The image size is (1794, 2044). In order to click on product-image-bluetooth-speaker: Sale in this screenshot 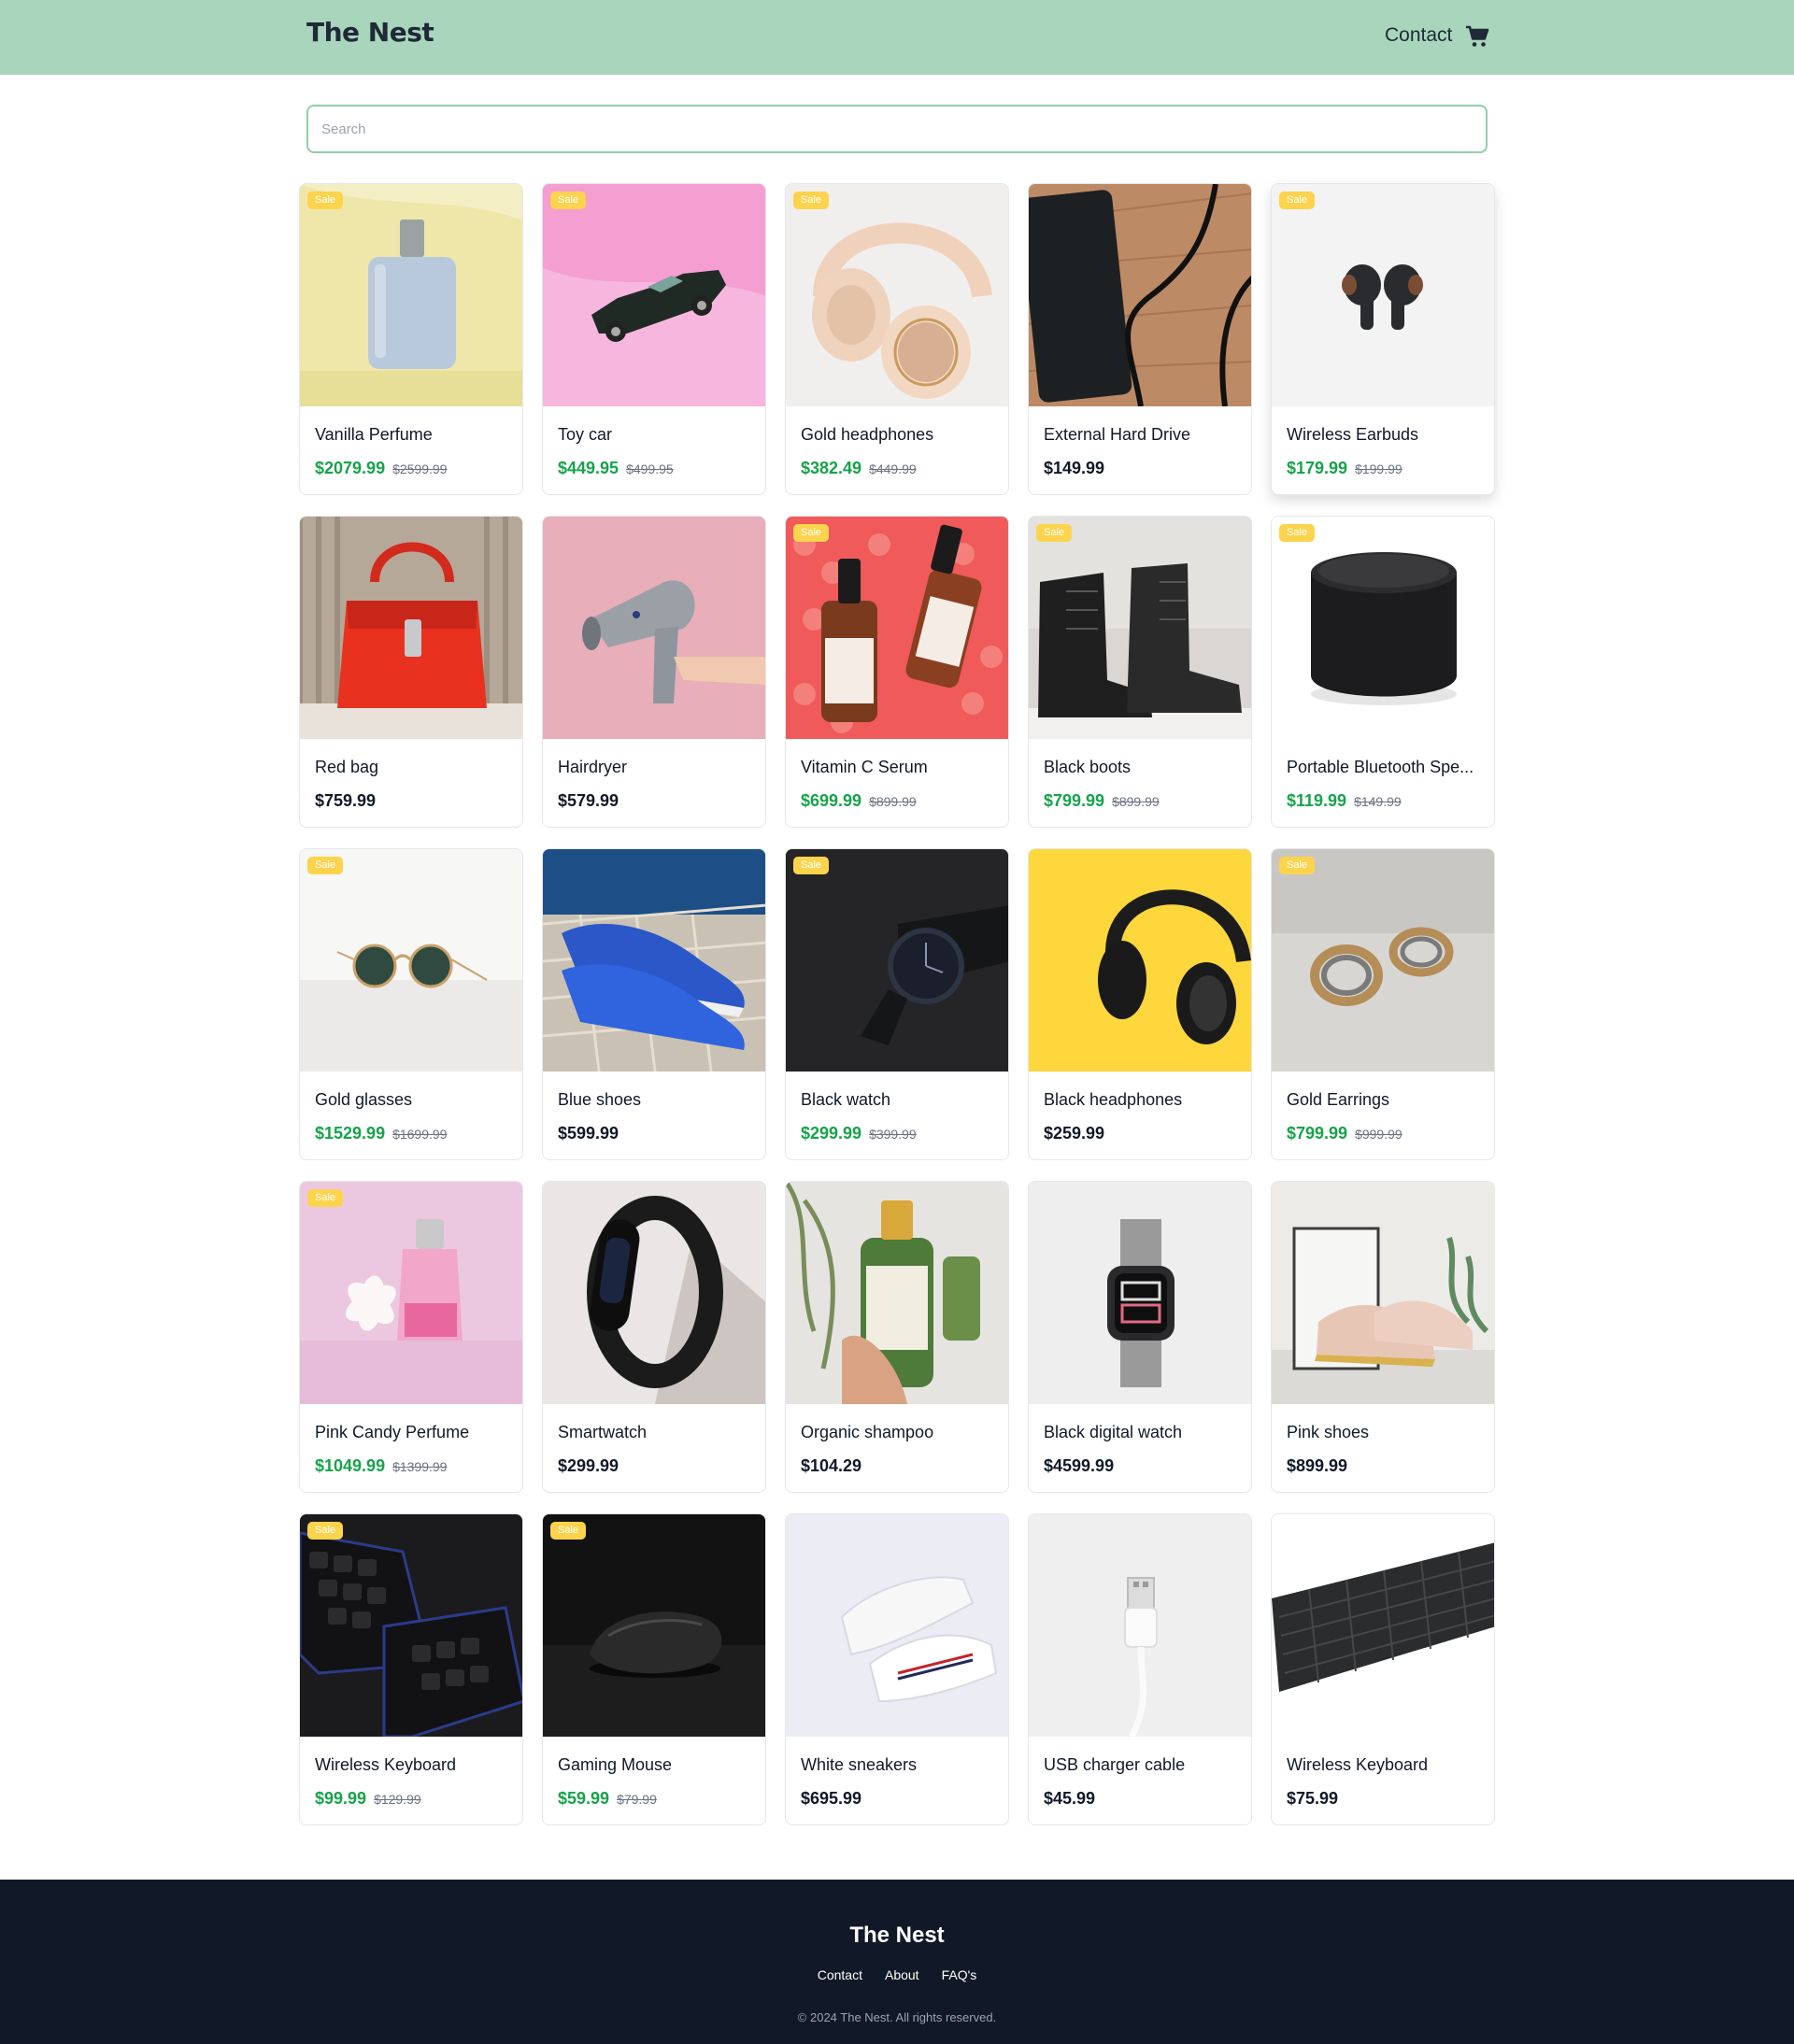, I will do `click(1383, 628)`.